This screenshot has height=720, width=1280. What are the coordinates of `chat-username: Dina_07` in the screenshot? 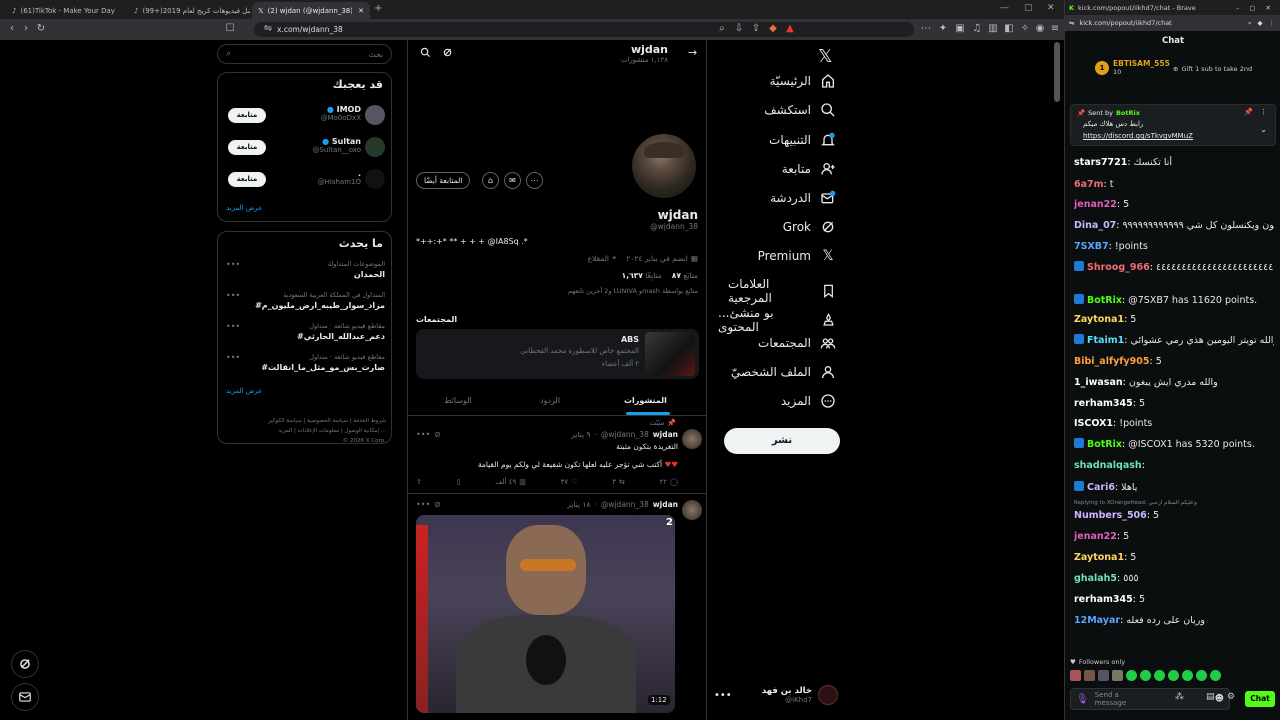 It's located at (1095, 225).